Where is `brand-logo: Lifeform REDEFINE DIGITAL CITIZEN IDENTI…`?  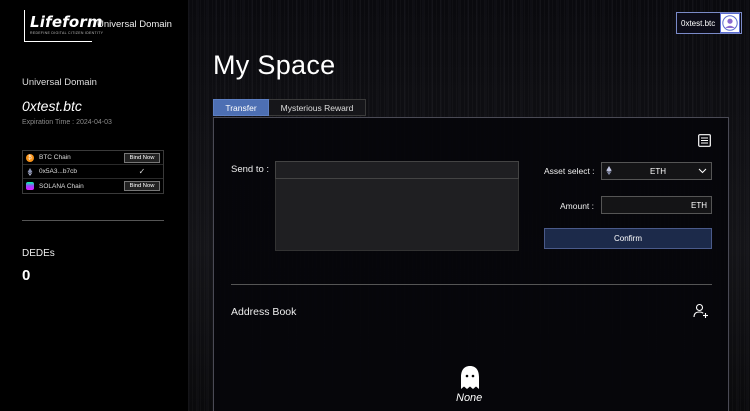 brand-logo: Lifeform REDEFINE DIGITAL CITIZEN IDENTI… is located at coordinates (98, 26).